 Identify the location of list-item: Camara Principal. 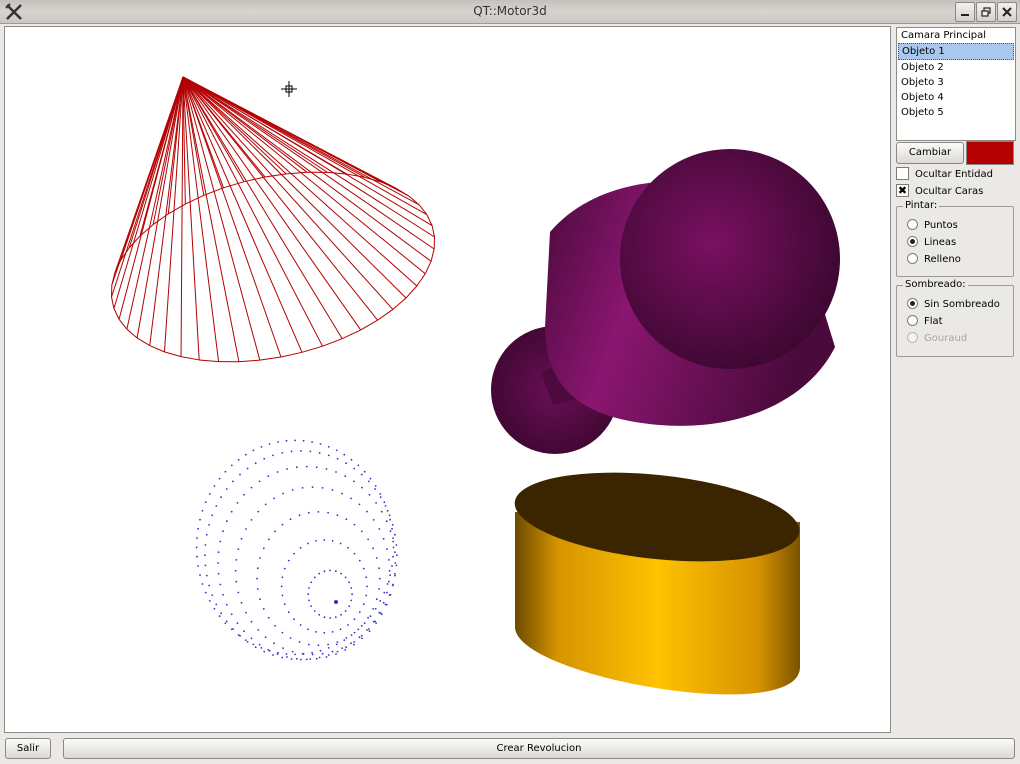
(956, 35).